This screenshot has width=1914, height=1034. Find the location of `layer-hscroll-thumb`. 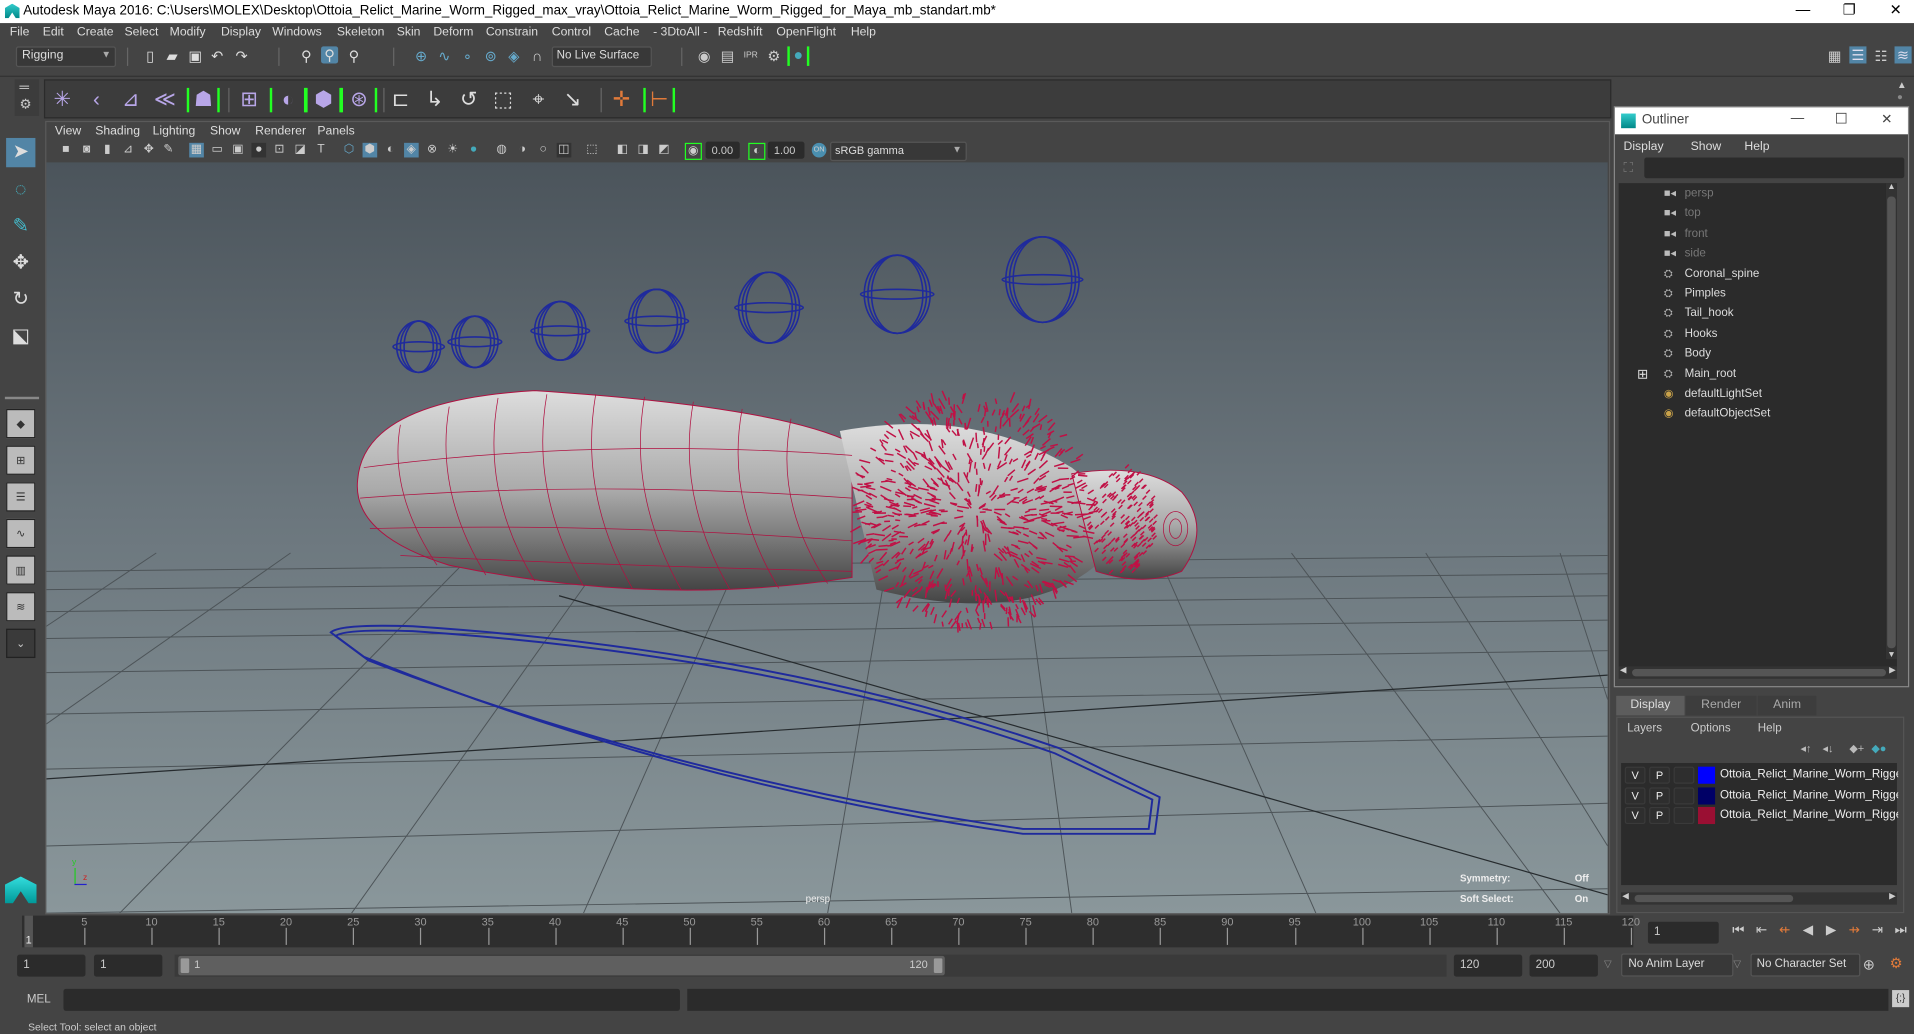

layer-hscroll-thumb is located at coordinates (1714, 898).